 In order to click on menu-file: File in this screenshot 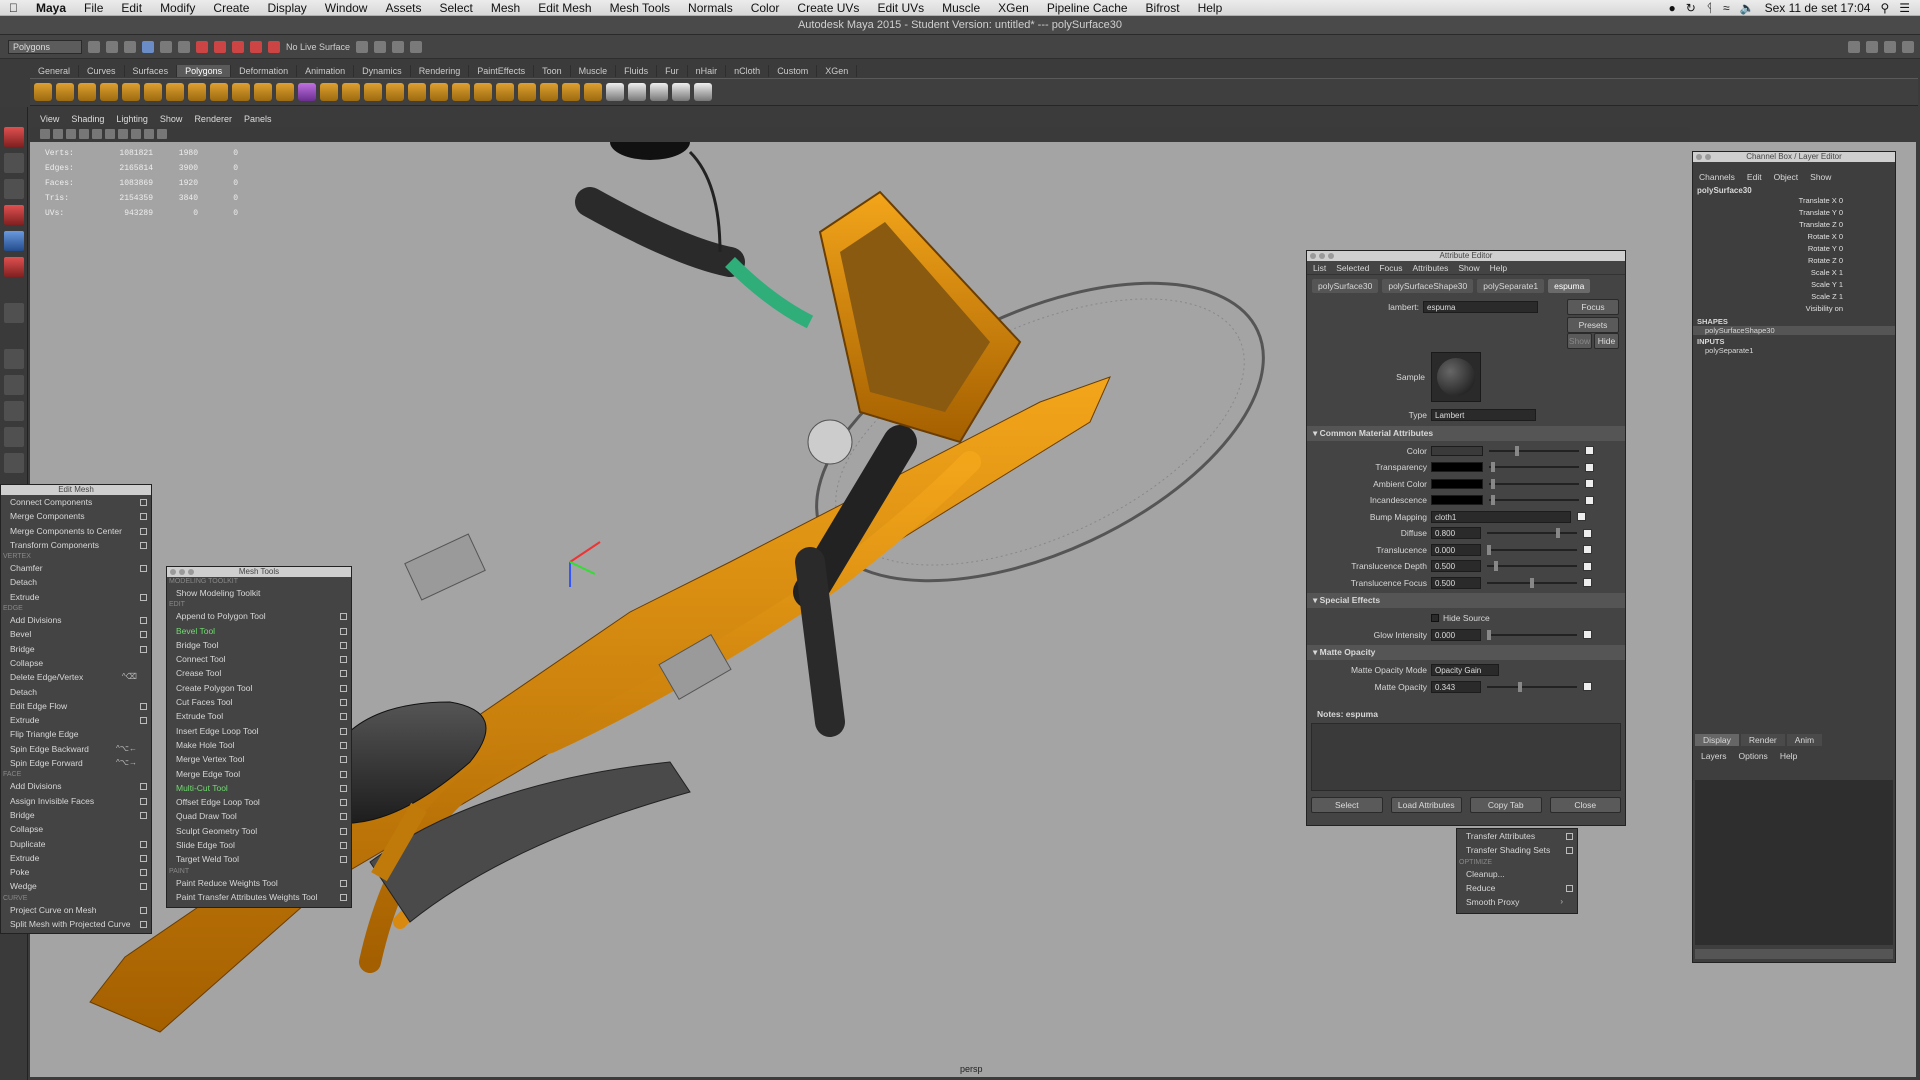, I will do `click(93, 8)`.